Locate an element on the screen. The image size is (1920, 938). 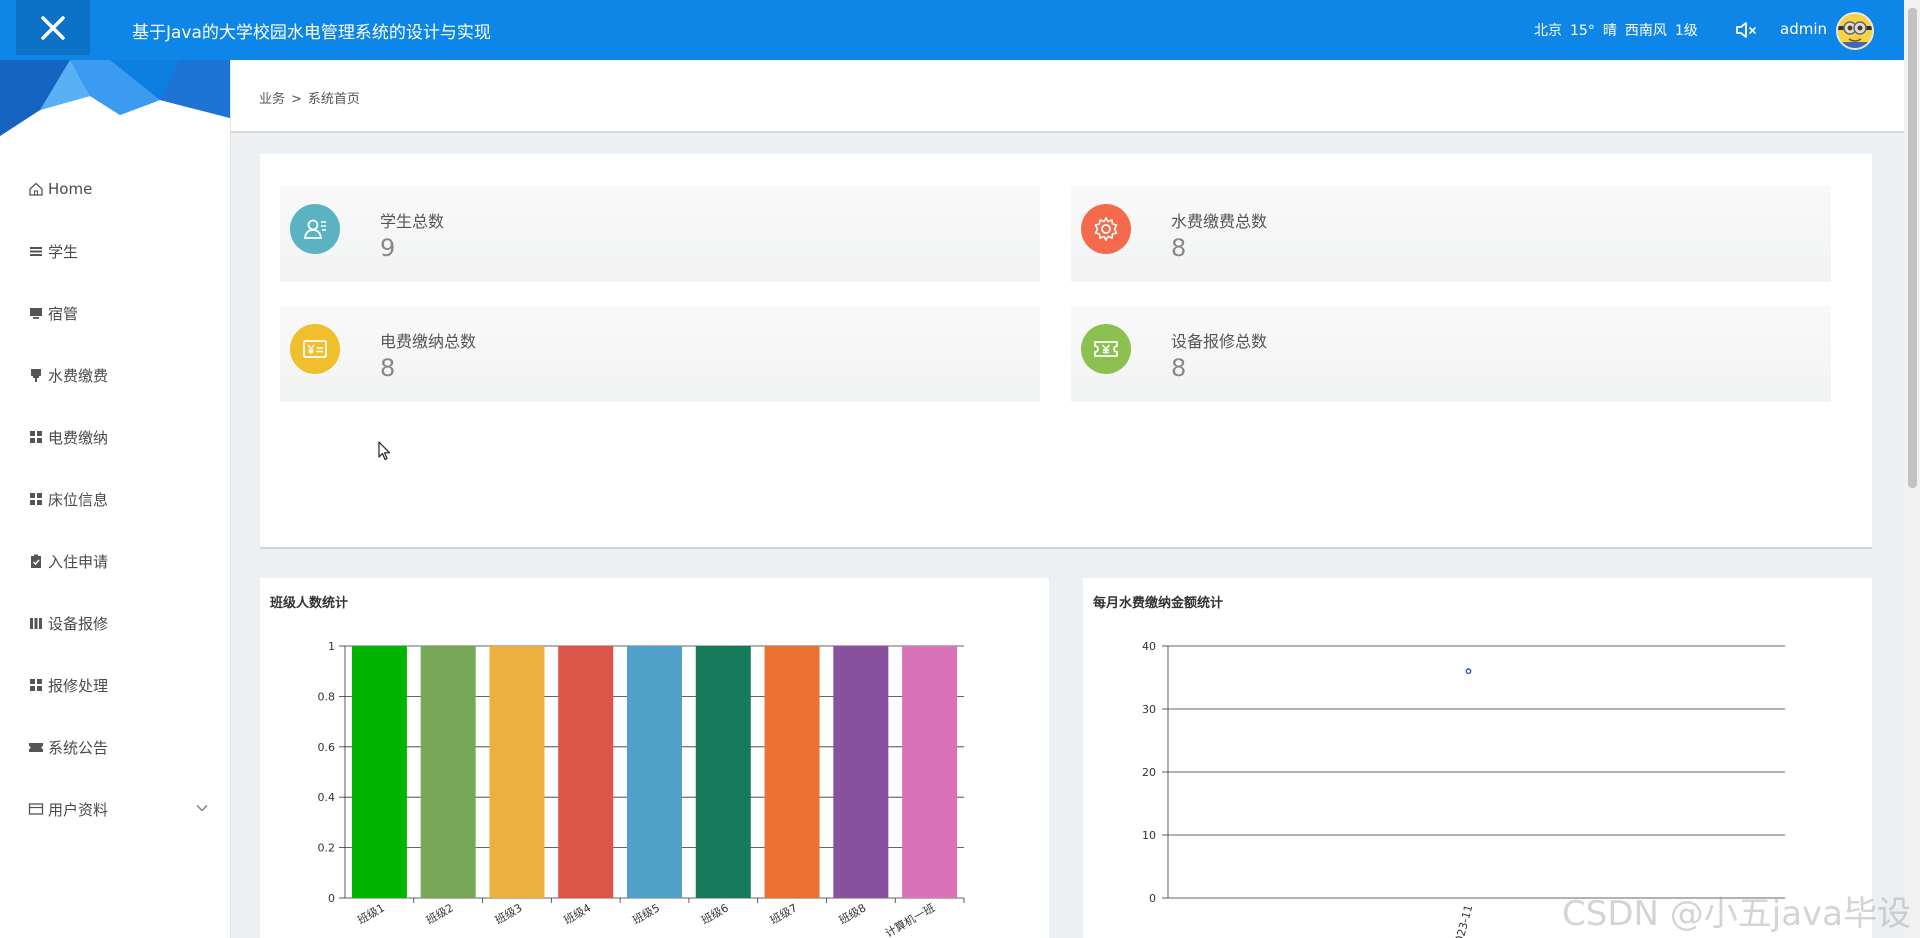
sidebar-item-label: 电费缴纳 is located at coordinates (78, 437).